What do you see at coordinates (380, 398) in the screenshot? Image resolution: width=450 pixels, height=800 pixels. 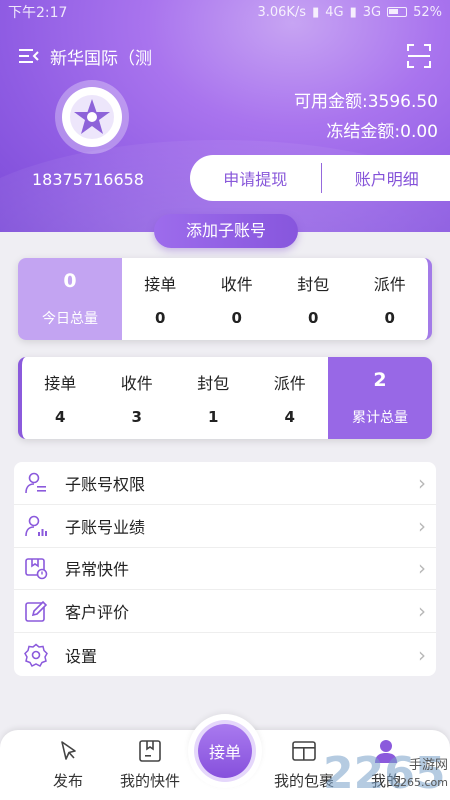 I see `cumulative-total: 2 累计总量` at bounding box center [380, 398].